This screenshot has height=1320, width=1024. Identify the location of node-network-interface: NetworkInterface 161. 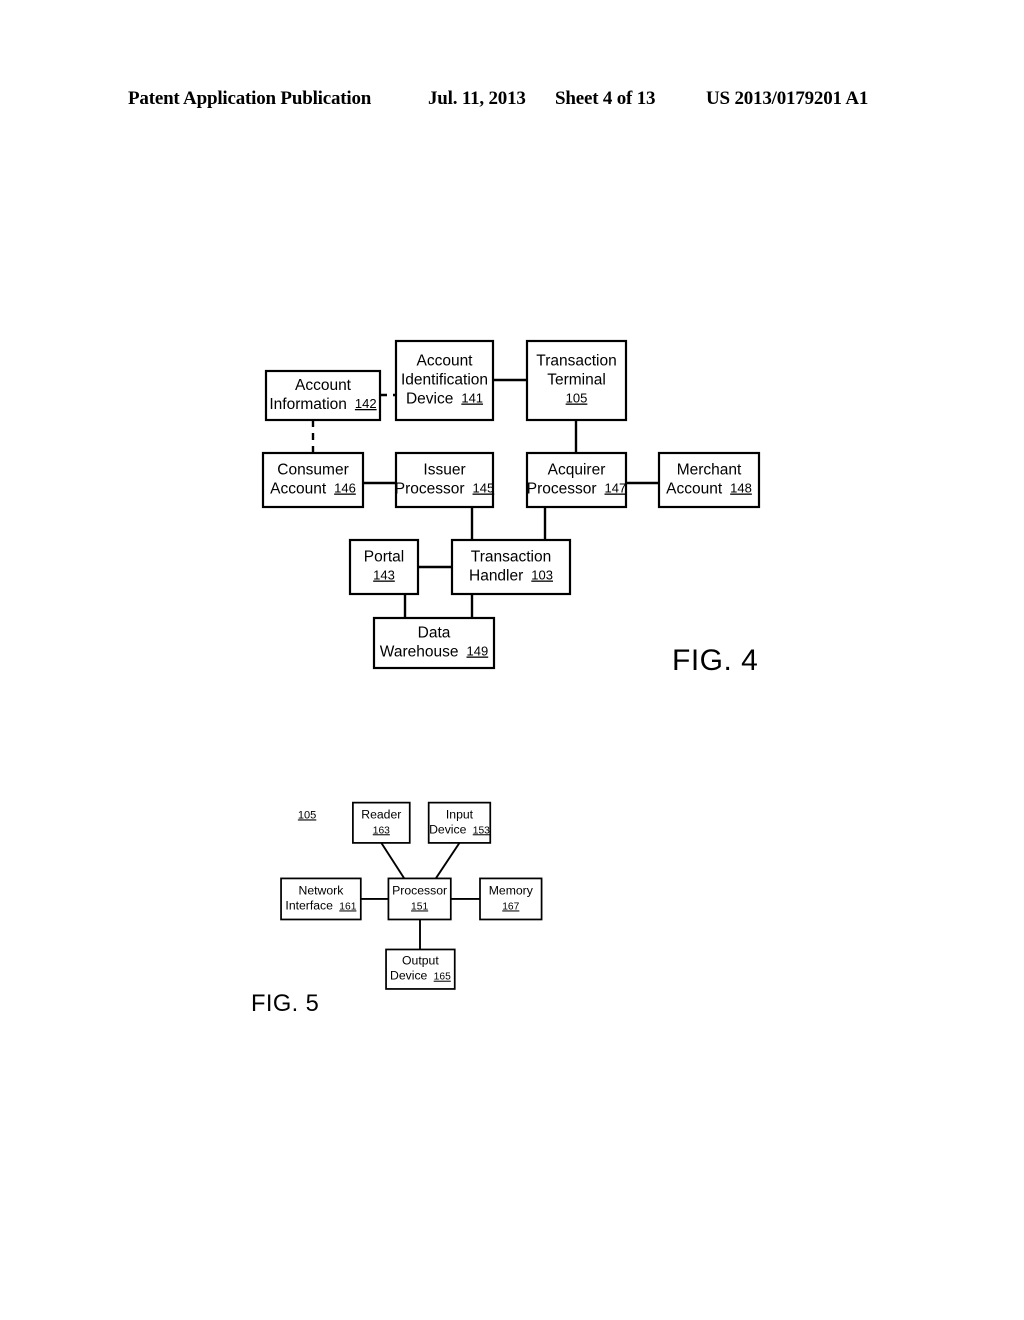
(321, 899).